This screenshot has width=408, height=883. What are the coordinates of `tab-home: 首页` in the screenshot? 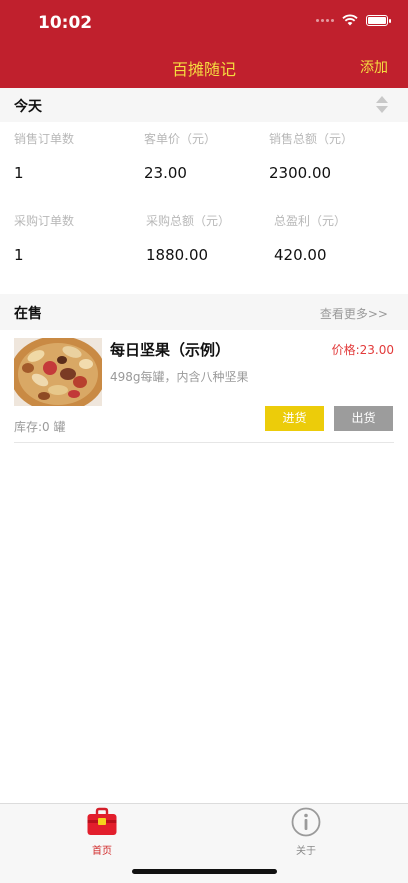 It's located at (102, 832).